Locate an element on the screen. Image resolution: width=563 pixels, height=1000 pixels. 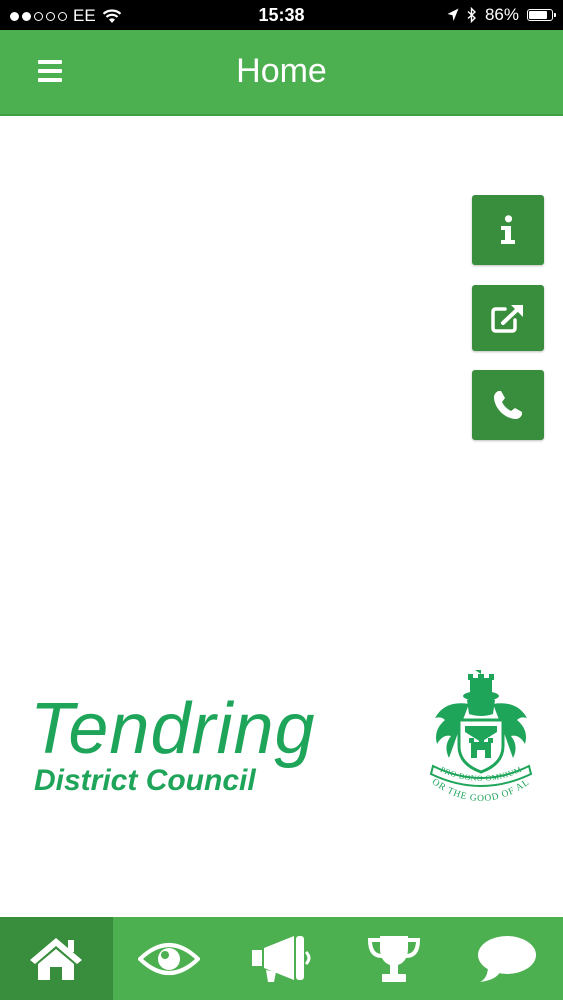
status-right: 86% is located at coordinates (501, 15).